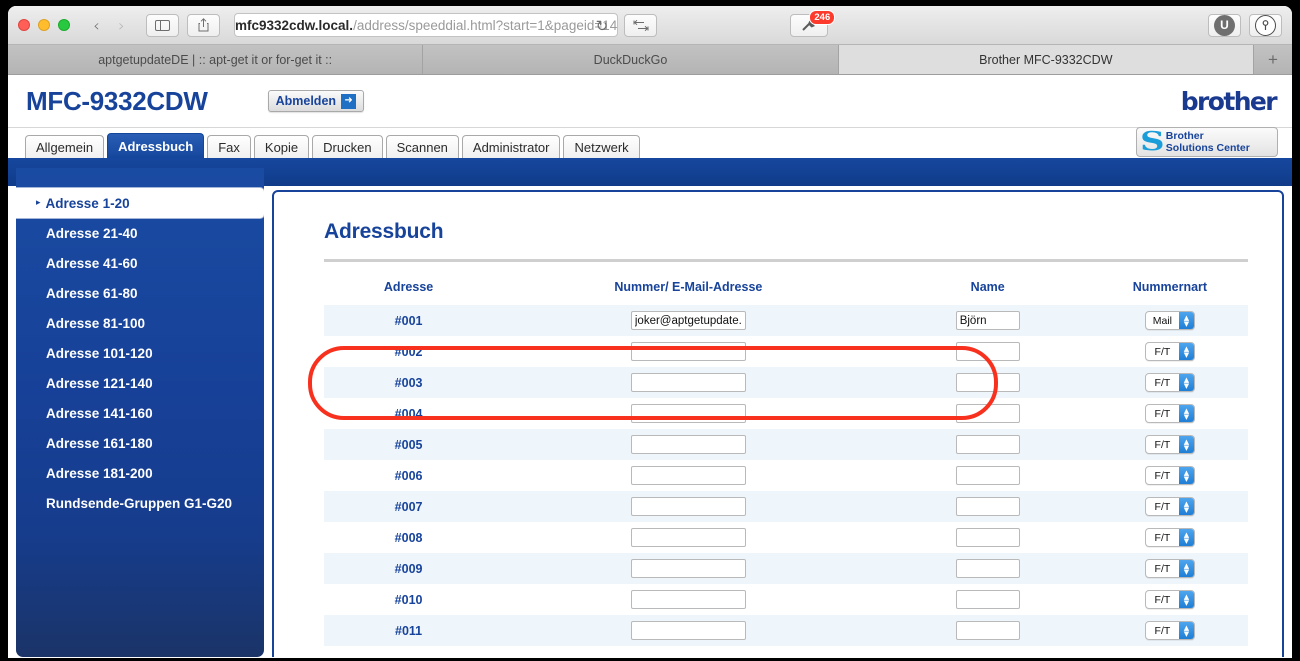 This screenshot has width=1300, height=661. I want to click on sidebar-item-adresse-41-60: Adresse 41-60, so click(140, 263).